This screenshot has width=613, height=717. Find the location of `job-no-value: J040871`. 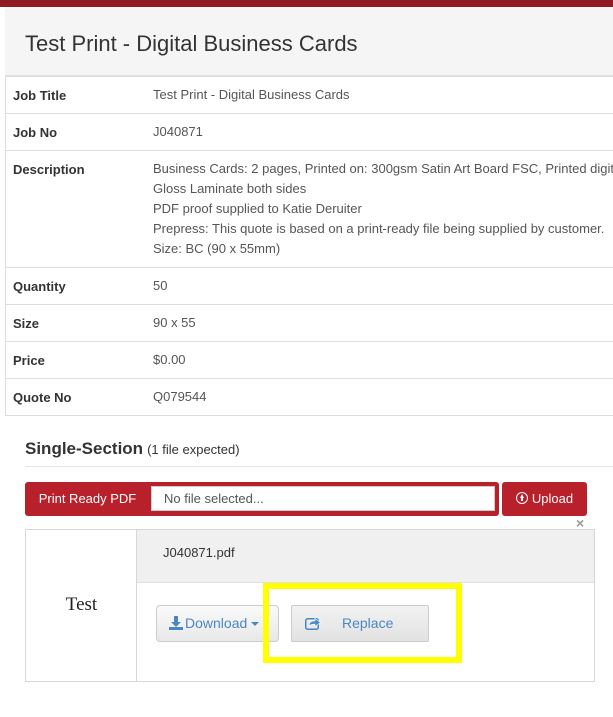

job-no-value: J040871 is located at coordinates (178, 131).